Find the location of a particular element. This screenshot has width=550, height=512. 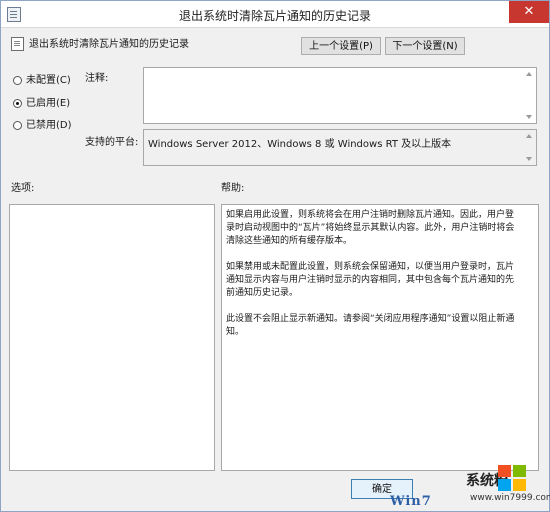

radio-disabled: 已禁用(D) is located at coordinates (42, 123).